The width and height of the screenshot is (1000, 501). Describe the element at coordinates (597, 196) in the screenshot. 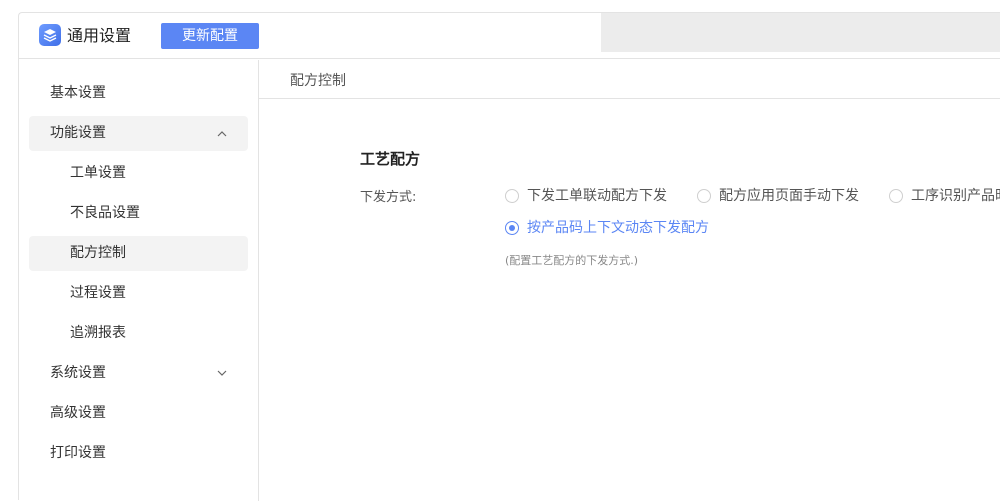

I see `radio-label: 下发工单联动配方下发` at that location.